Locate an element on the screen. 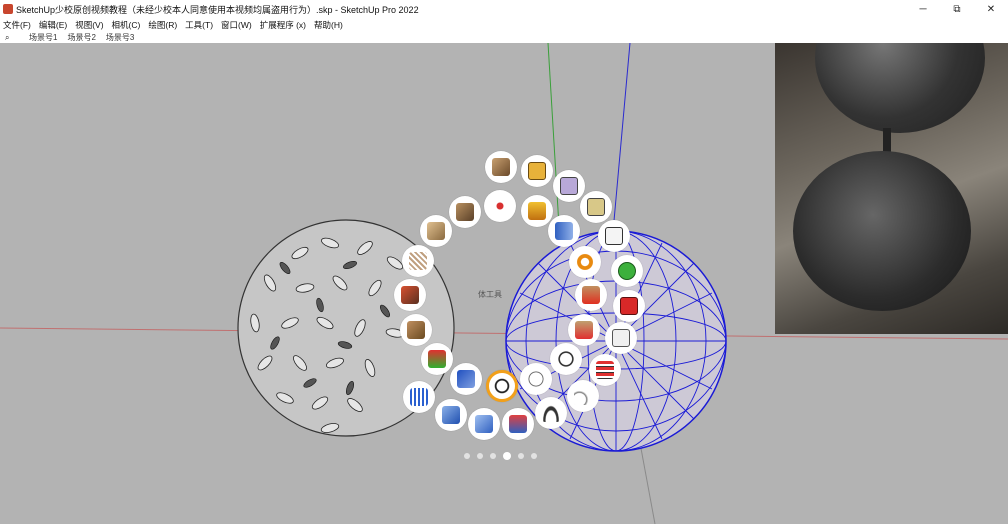 The height and width of the screenshot is (524, 1008). curve-line-icon is located at coordinates (418, 261).